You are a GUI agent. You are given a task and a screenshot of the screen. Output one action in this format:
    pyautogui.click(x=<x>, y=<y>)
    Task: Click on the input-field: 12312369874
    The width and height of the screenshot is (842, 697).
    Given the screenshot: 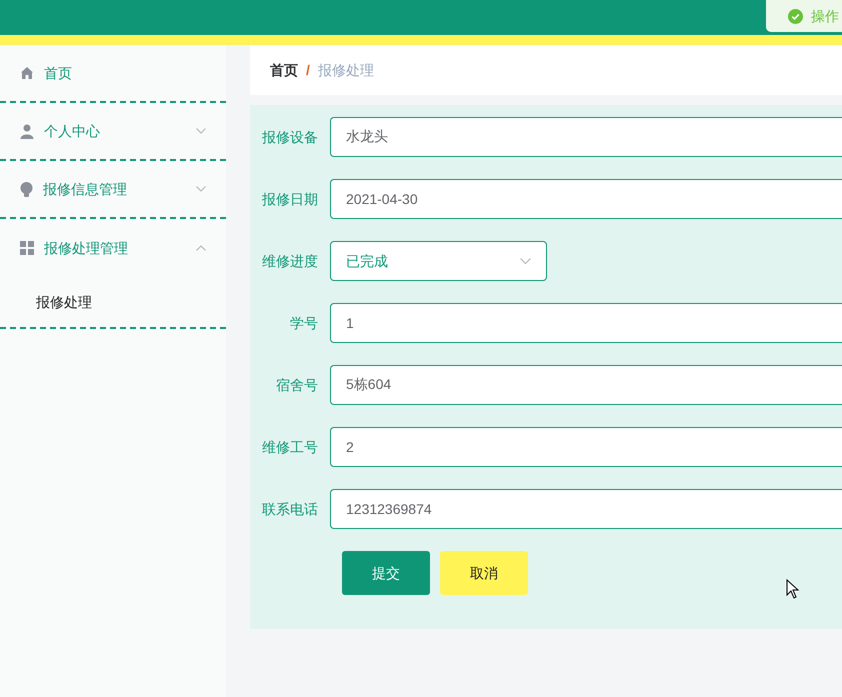 What is the action you would take?
    pyautogui.click(x=586, y=509)
    